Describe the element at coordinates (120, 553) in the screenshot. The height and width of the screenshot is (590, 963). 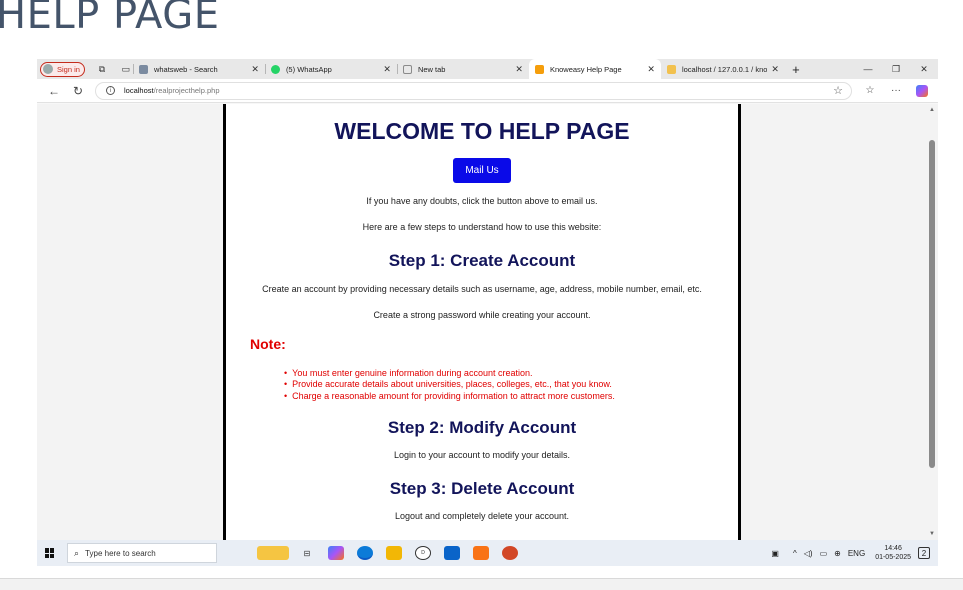
I see `taskbar-search-placeholder: Type here to search` at that location.